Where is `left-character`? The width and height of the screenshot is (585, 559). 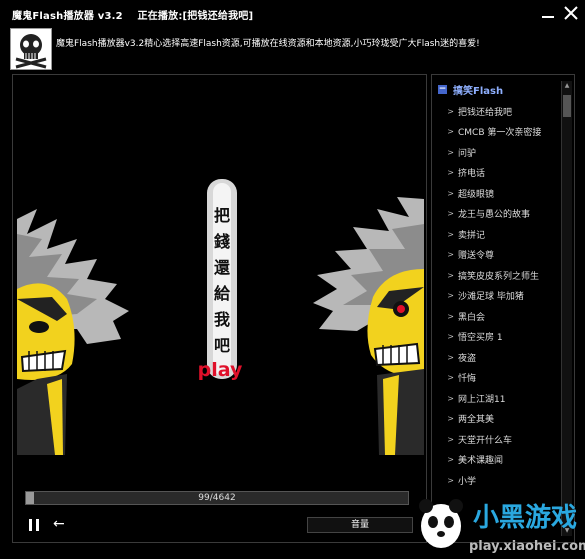
left-character is located at coordinates (73, 332).